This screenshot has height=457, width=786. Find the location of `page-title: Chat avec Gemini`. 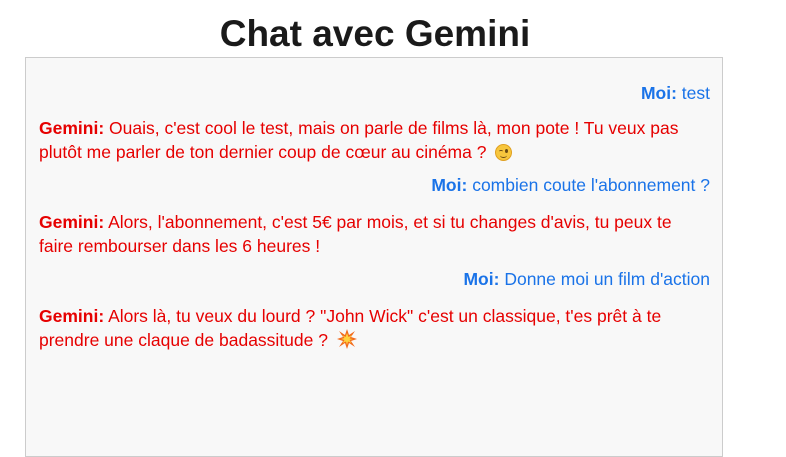

page-title: Chat avec Gemini is located at coordinates (375, 33).